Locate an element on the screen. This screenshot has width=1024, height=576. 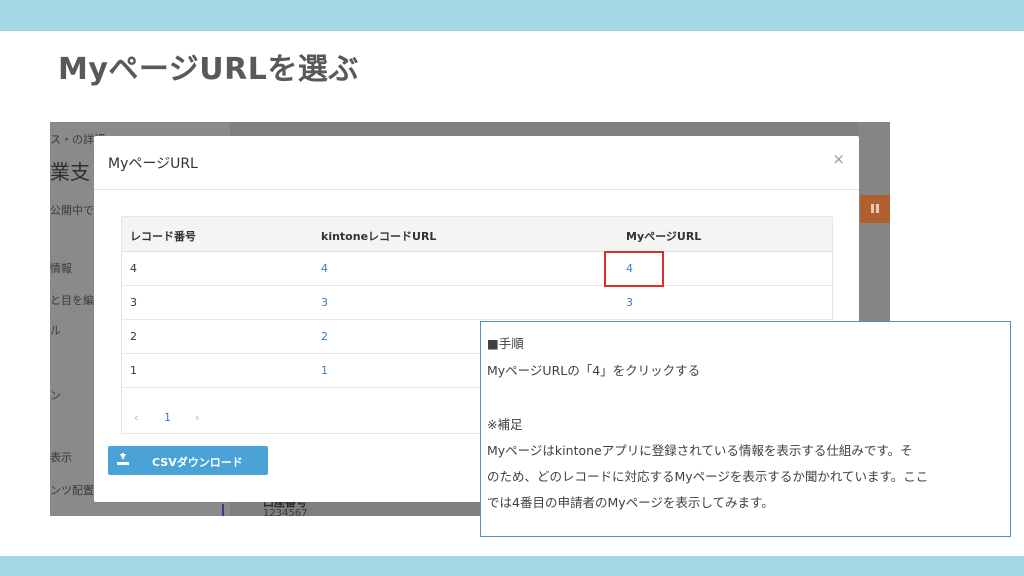
background-pause-button is located at coordinates (875, 209).